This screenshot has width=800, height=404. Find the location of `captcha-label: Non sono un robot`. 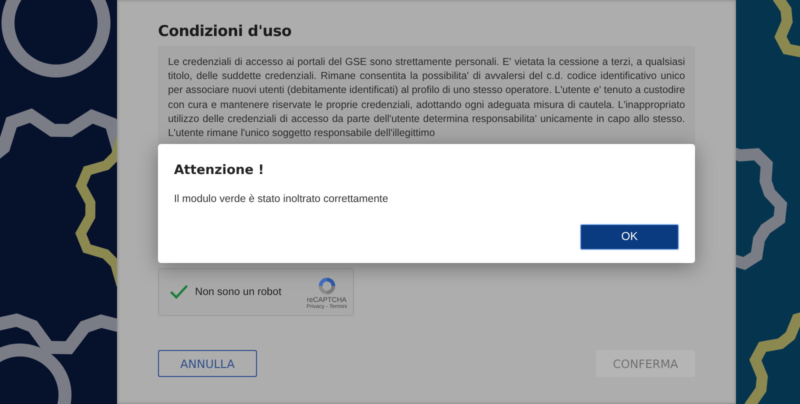

captcha-label: Non sono un robot is located at coordinates (238, 292).